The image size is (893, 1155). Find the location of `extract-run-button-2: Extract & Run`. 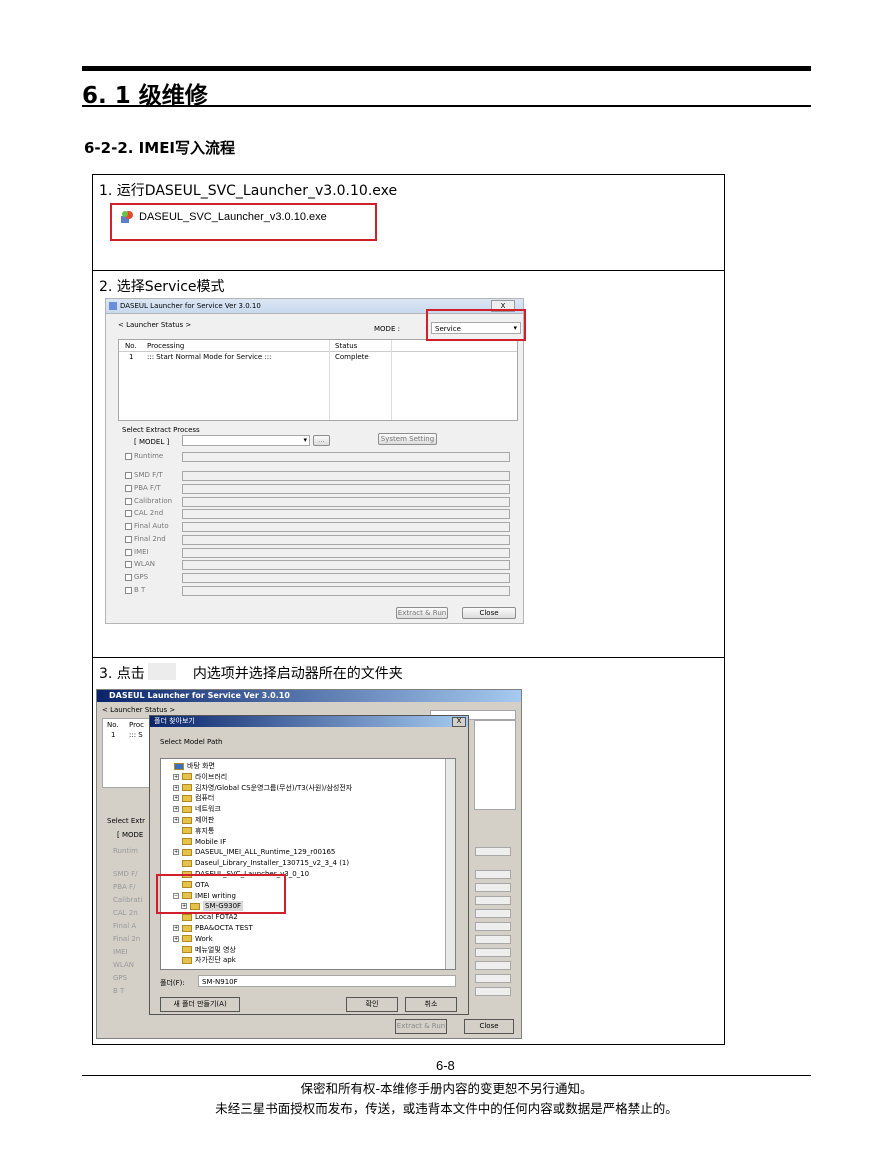

extract-run-button-2: Extract & Run is located at coordinates (421, 1026).